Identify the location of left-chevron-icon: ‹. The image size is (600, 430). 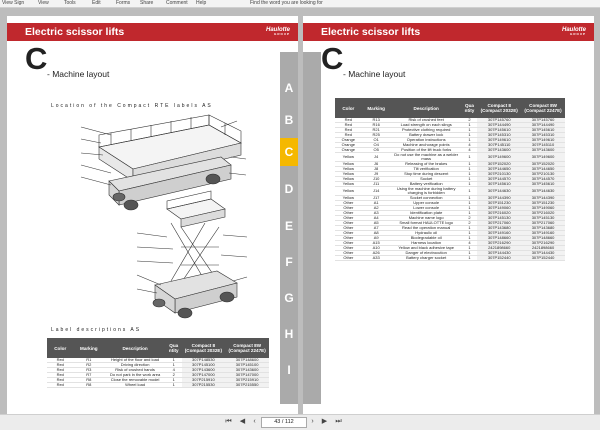
(254, 422).